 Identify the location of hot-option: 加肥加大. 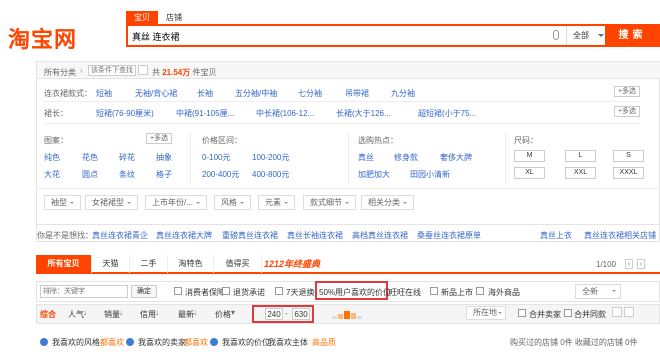
(374, 174).